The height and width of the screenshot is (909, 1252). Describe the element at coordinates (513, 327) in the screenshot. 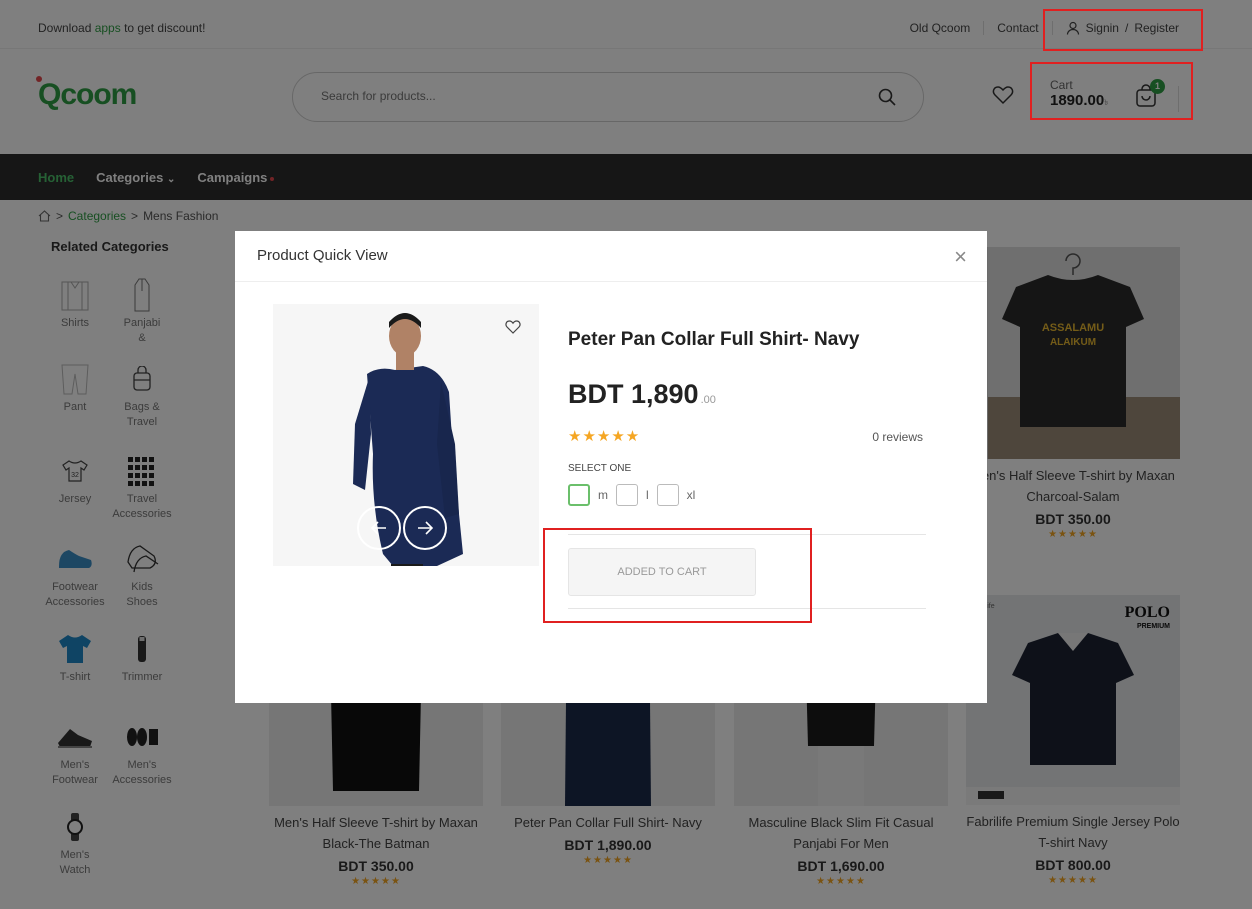

I see `wishlist-heart-icon` at that location.